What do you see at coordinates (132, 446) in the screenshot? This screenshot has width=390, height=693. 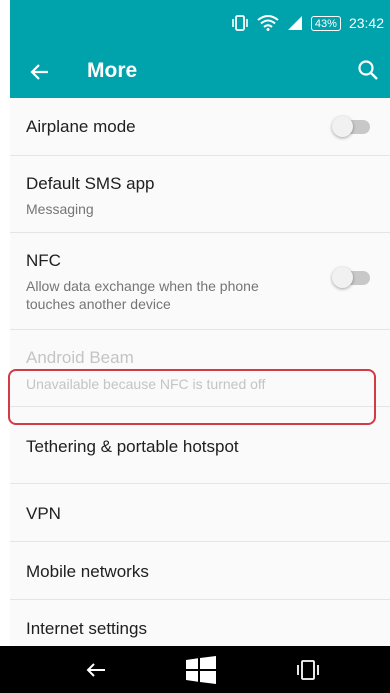 I see `setting-label: Tethering & portable hotspot` at bounding box center [132, 446].